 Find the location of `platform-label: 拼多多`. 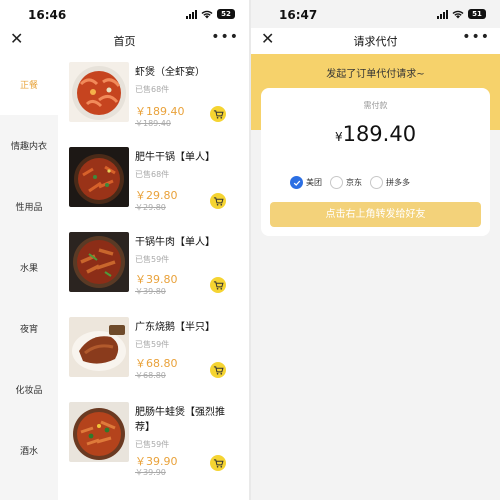

platform-label: 拼多多 is located at coordinates (398, 182).